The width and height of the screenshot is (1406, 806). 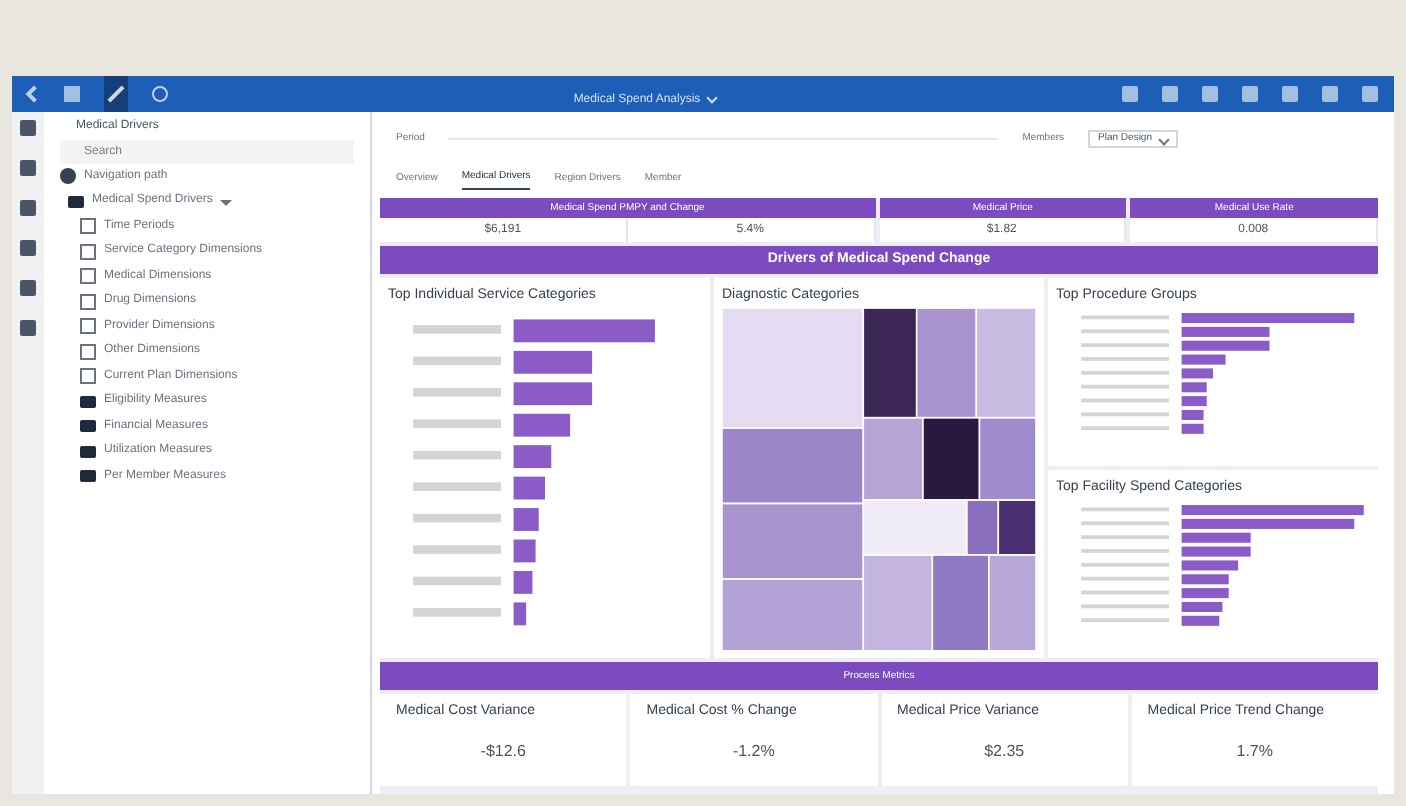 I want to click on chevron-icon, so click(x=712, y=98).